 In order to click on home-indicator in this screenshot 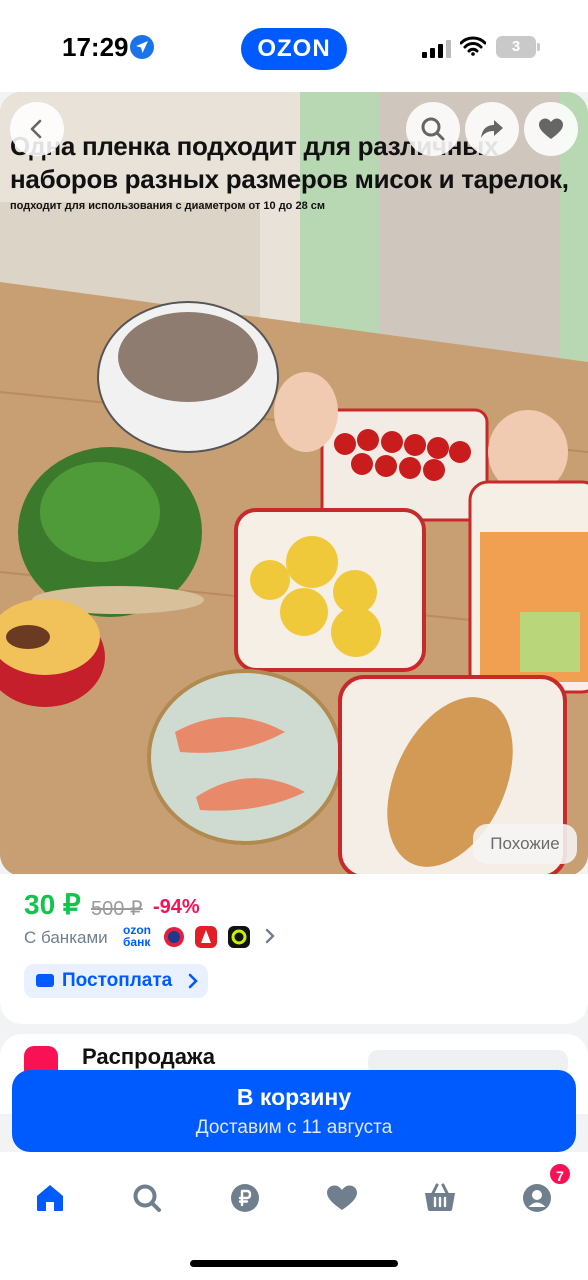, I will do `click(294, 1263)`.